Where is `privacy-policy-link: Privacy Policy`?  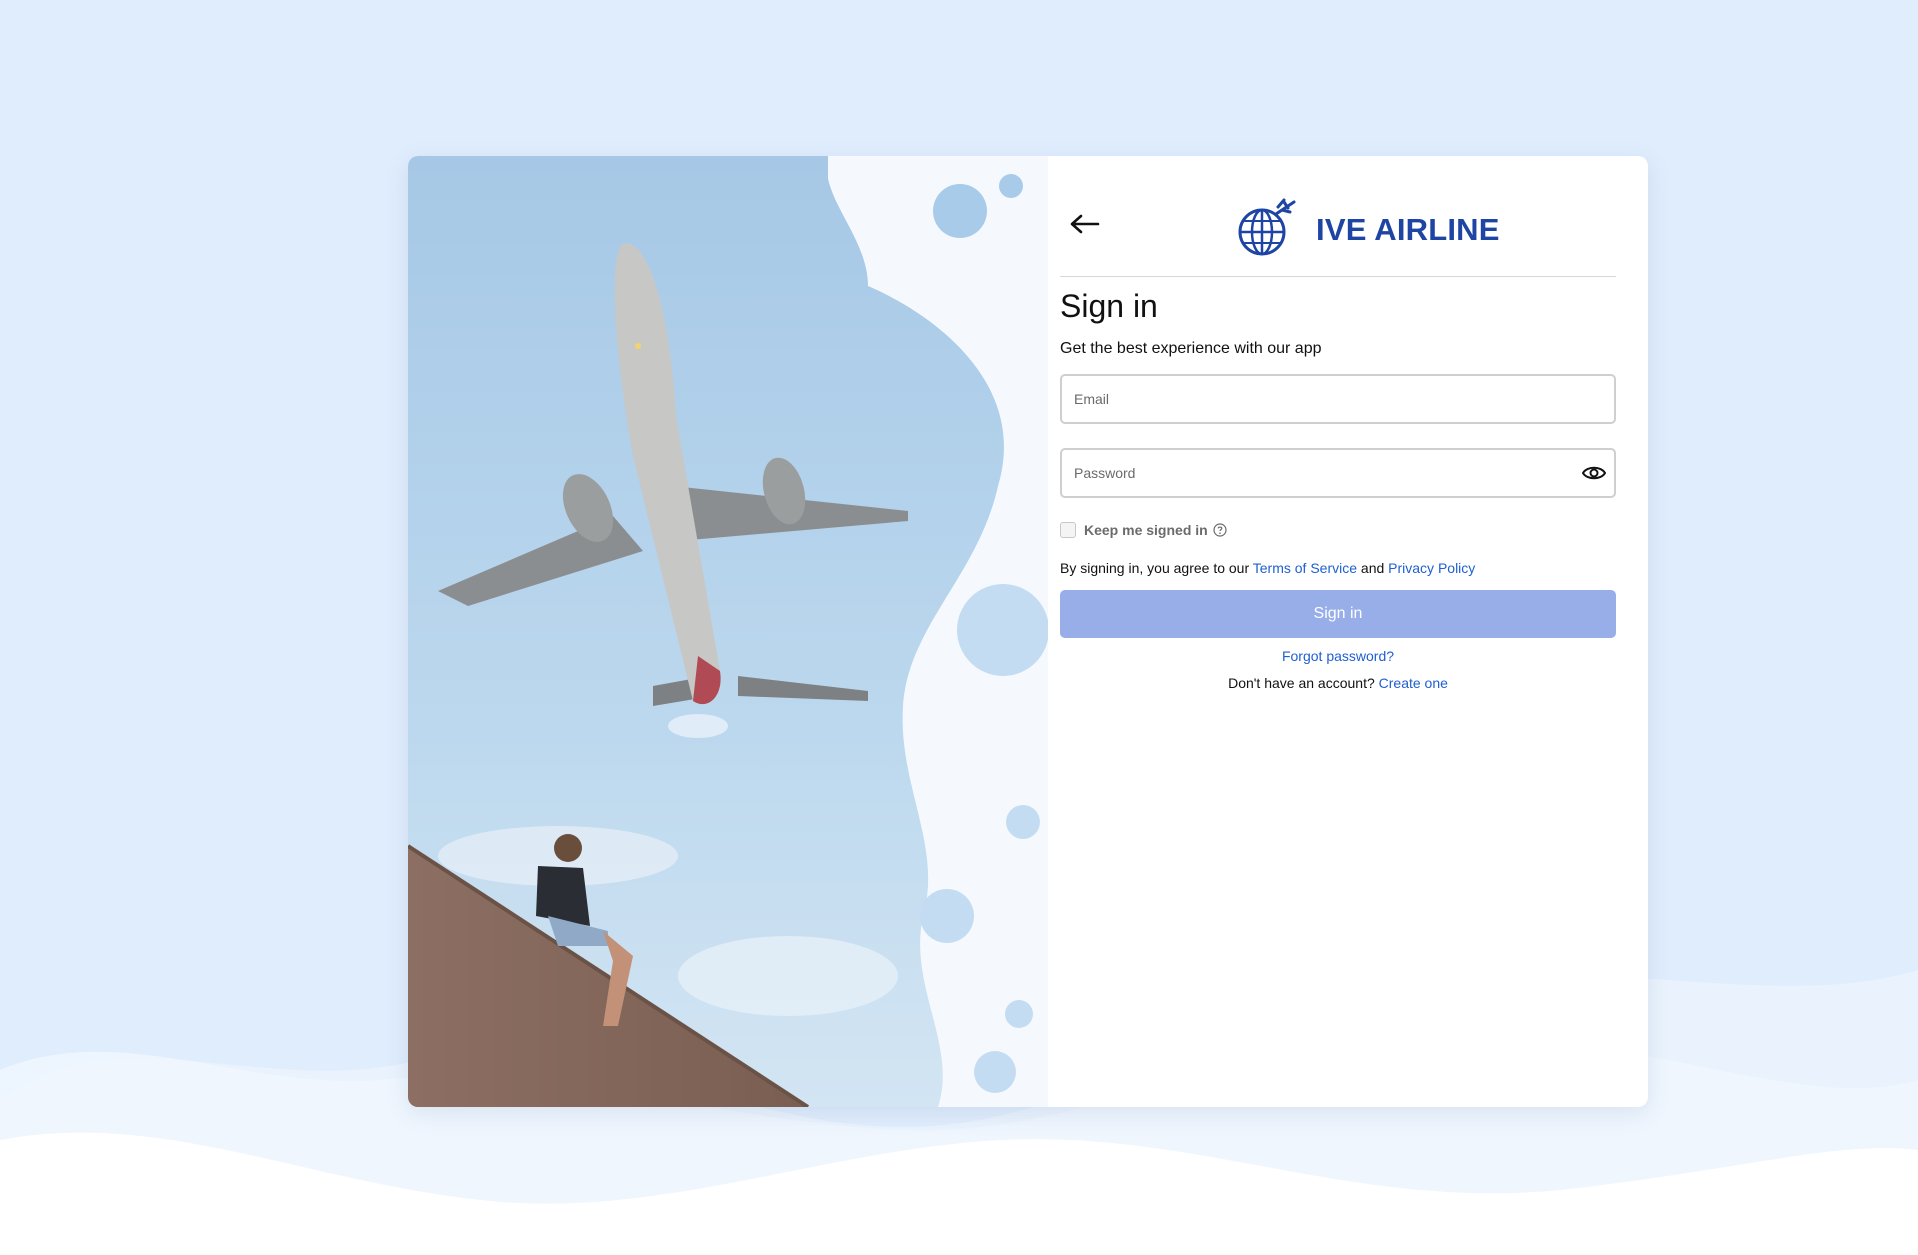
privacy-policy-link: Privacy Policy is located at coordinates (1431, 568).